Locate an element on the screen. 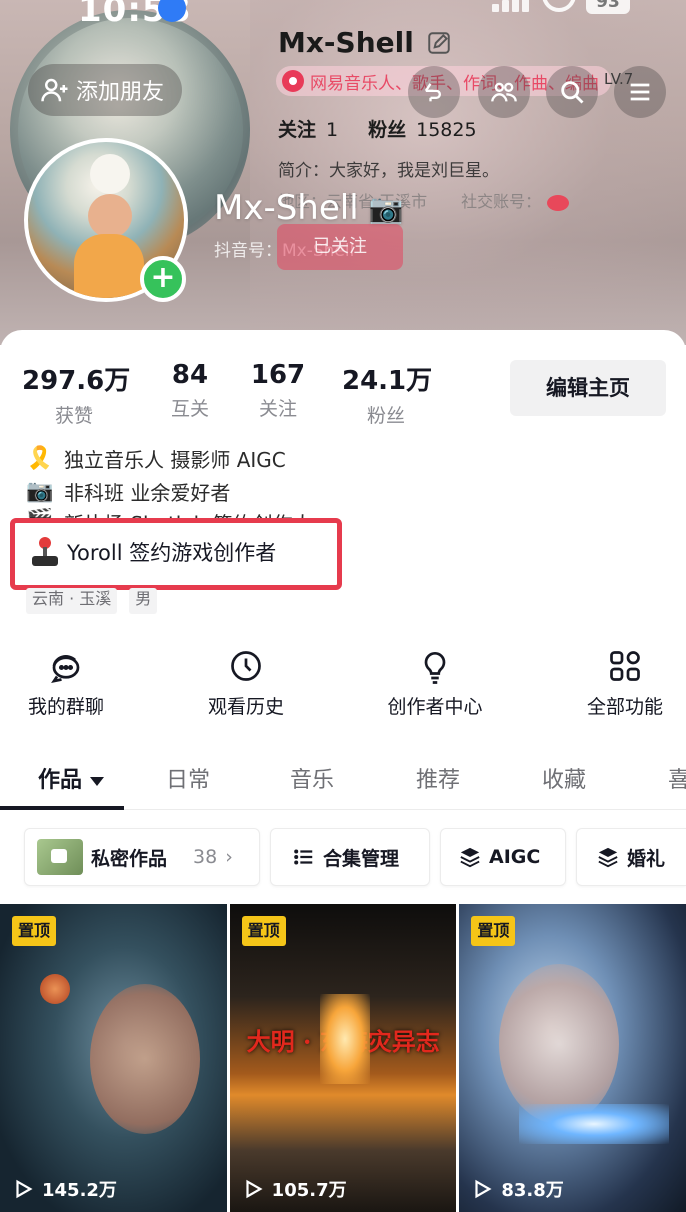 The image size is (686, 1212). add-friend-label: 添加朋友 is located at coordinates (120, 92).